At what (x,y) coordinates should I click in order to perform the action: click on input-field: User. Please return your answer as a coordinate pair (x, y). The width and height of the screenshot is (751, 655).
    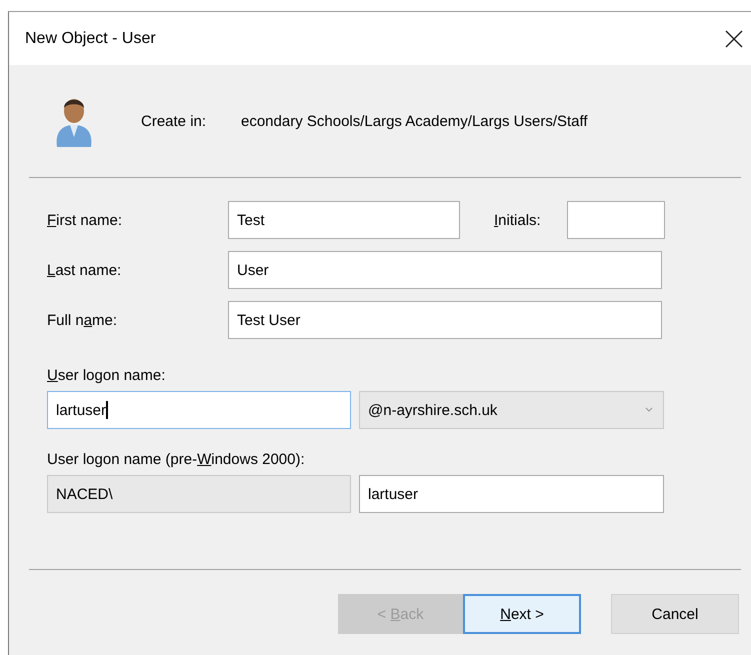
    Looking at the image, I should click on (445, 270).